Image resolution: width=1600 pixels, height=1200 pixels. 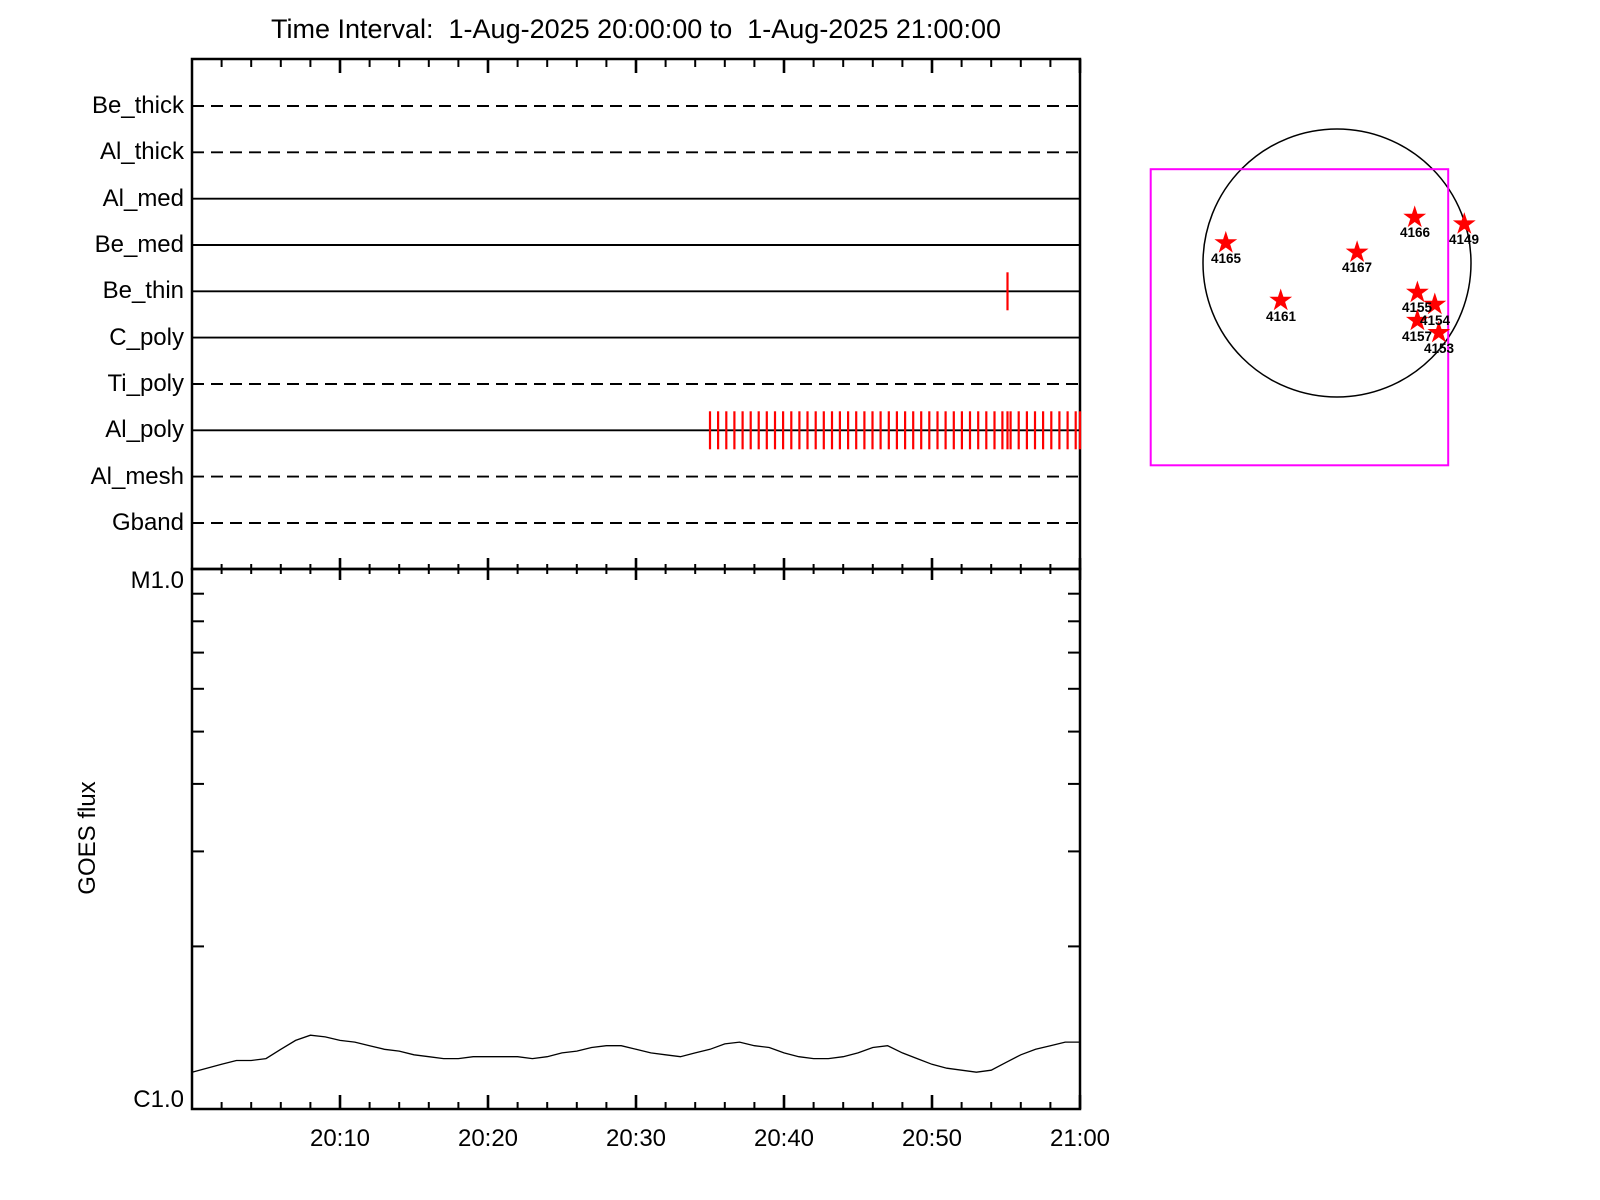 I want to click on x-tick-label-20-10: 20:10, so click(x=340, y=1138).